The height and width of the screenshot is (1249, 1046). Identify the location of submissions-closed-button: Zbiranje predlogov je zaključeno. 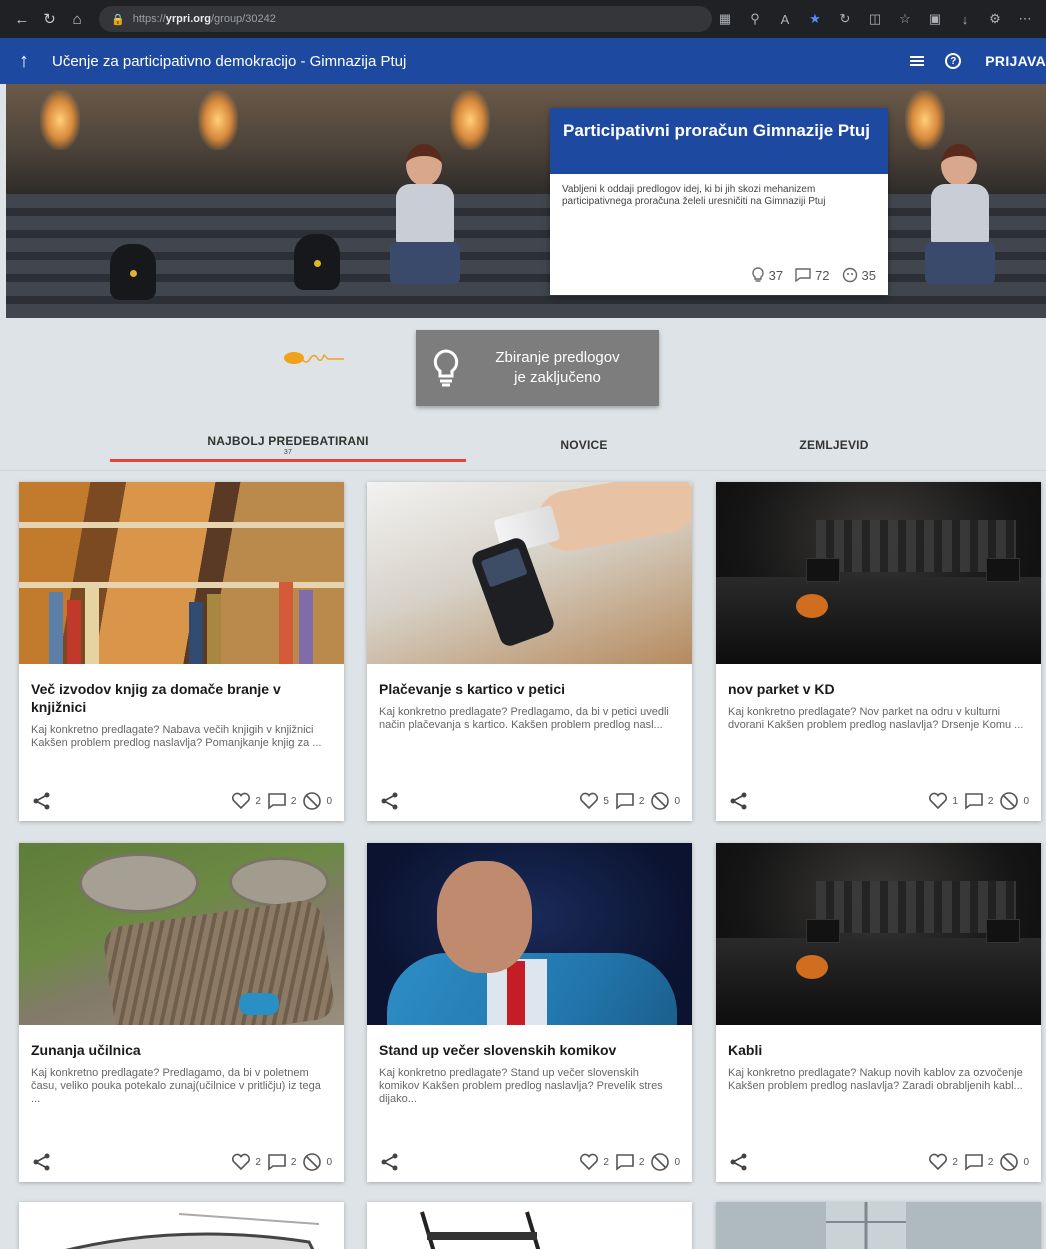
(537, 368).